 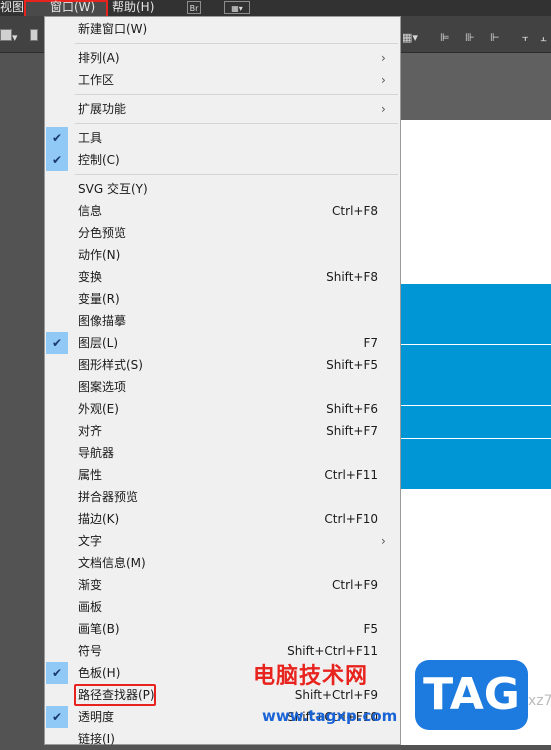 I want to click on menu-item: 图案选项, so click(x=222, y=387).